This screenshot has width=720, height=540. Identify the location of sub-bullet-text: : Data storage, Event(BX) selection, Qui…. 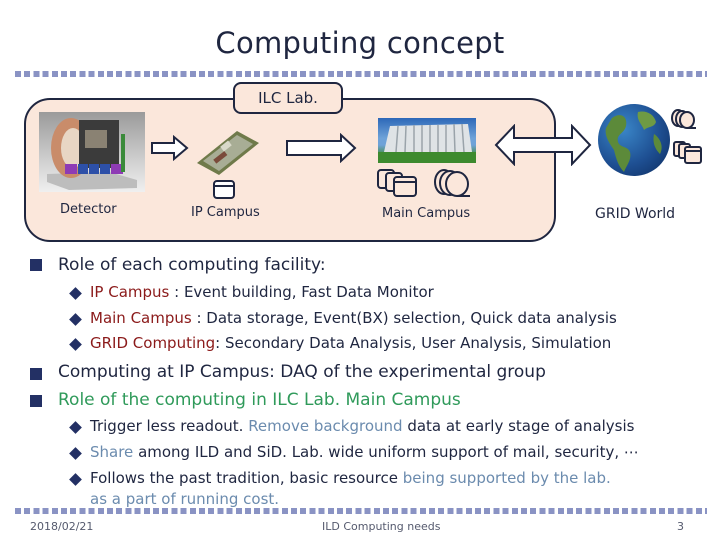
(404, 318).